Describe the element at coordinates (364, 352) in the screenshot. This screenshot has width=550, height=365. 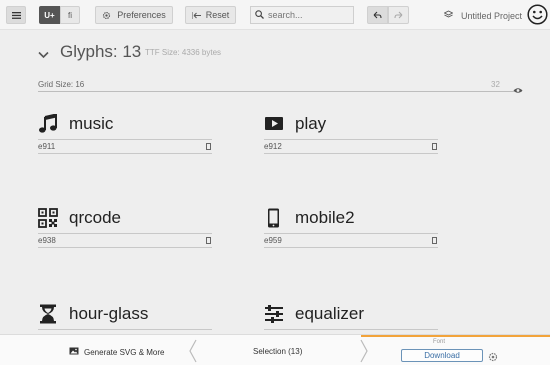
I see `chevron-right-icon` at that location.